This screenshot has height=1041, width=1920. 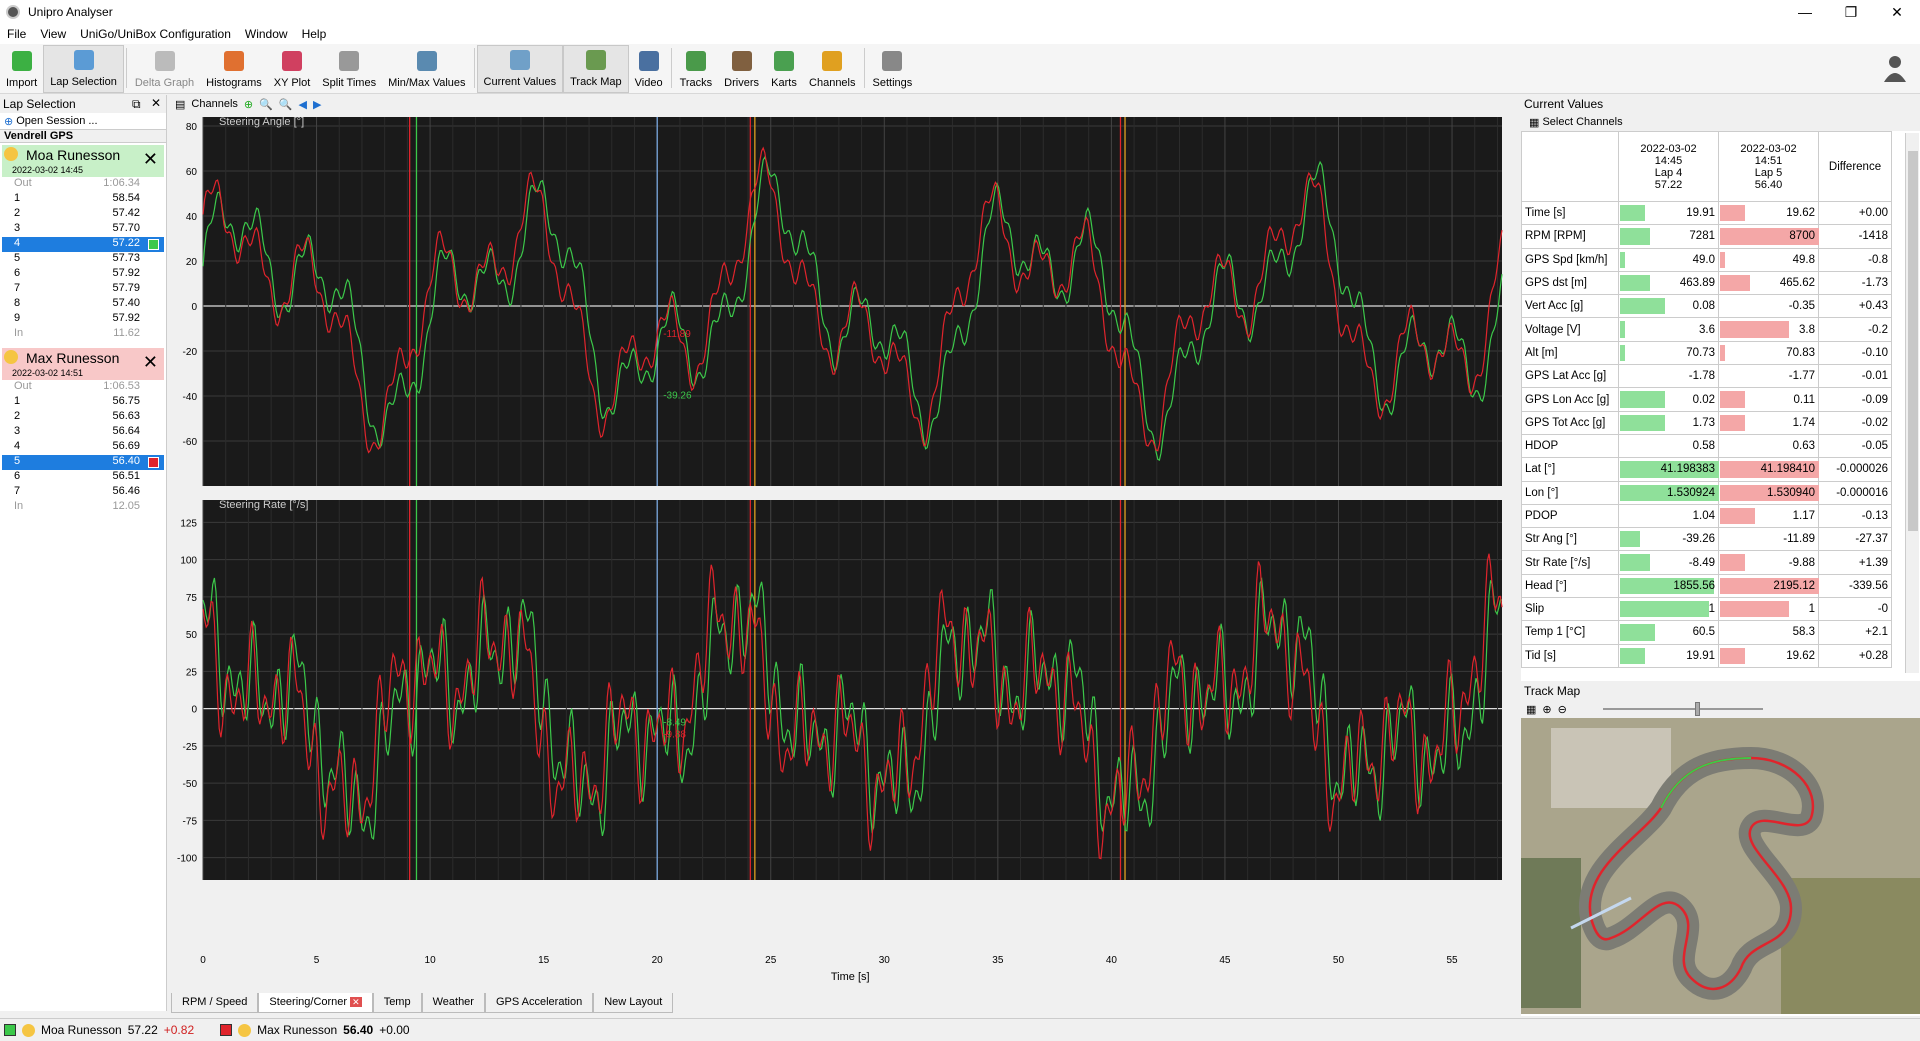 What do you see at coordinates (1768, 172) in the screenshot?
I see `col2-header-line: Lap 5` at bounding box center [1768, 172].